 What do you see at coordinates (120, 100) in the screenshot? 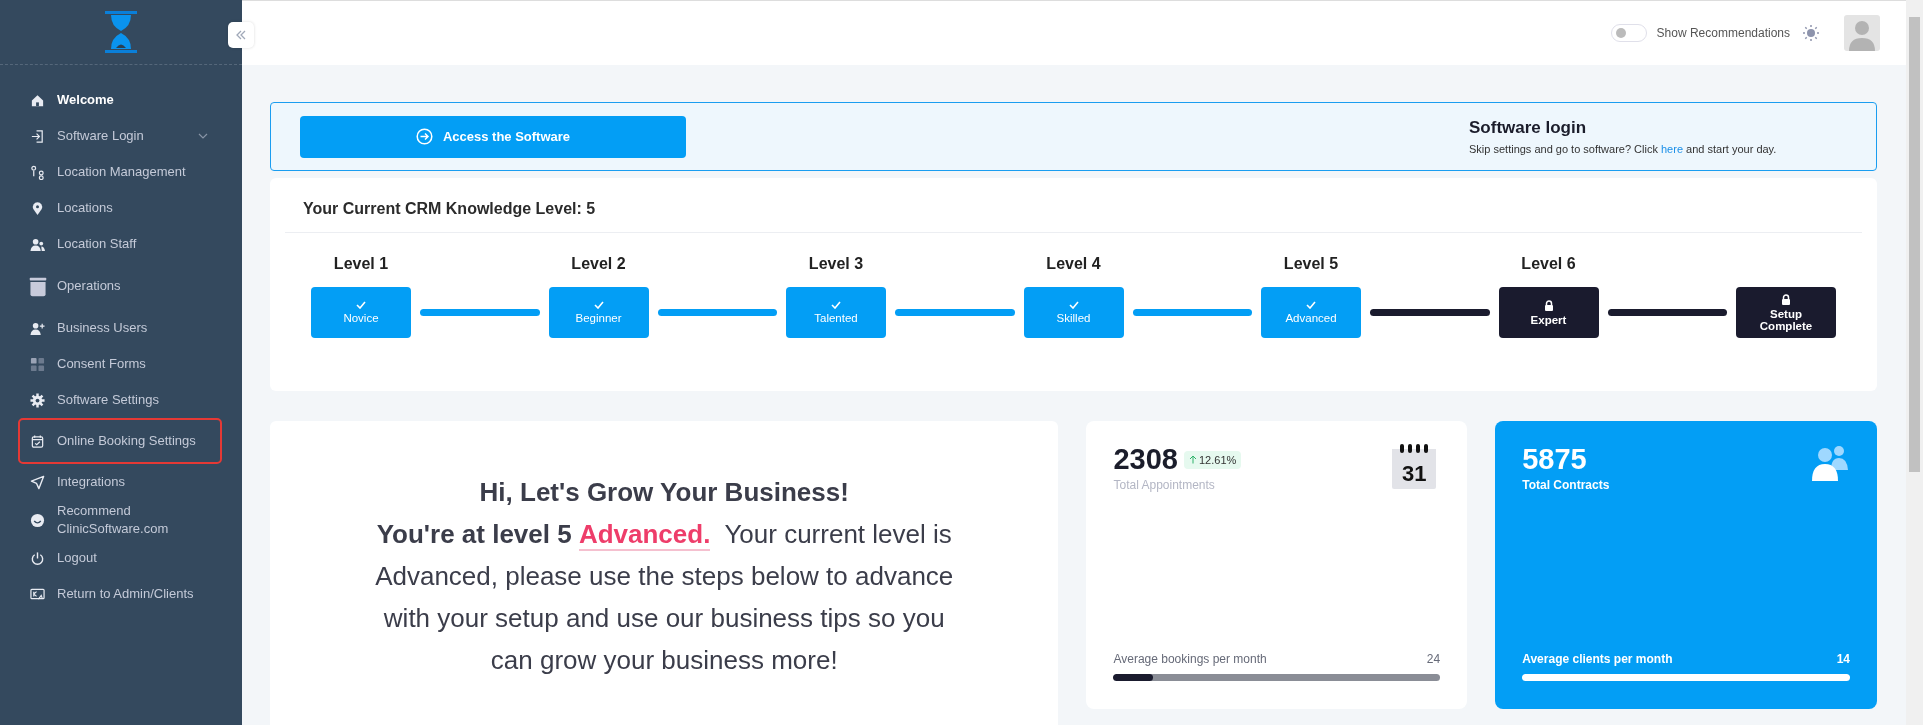
I see `sidebar-item: Welcome` at bounding box center [120, 100].